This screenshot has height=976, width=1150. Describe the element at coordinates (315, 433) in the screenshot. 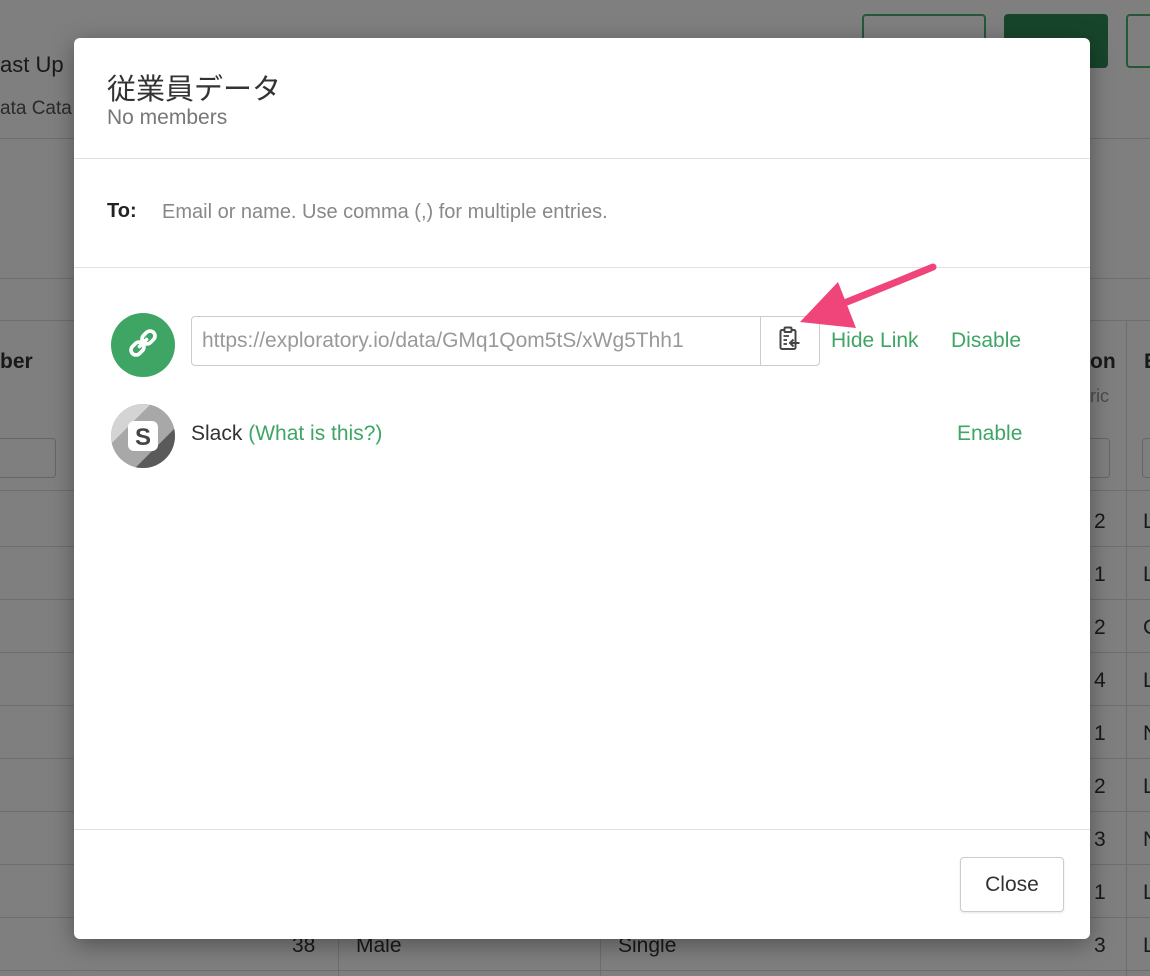

I see `slack-help-link: (What is this?)` at that location.